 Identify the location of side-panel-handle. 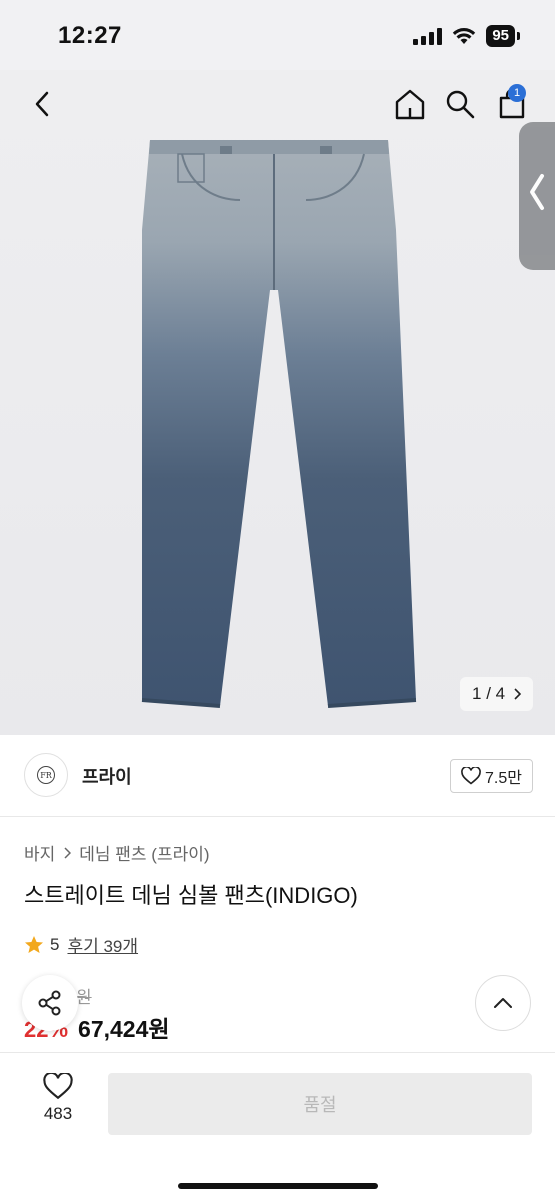
(537, 196).